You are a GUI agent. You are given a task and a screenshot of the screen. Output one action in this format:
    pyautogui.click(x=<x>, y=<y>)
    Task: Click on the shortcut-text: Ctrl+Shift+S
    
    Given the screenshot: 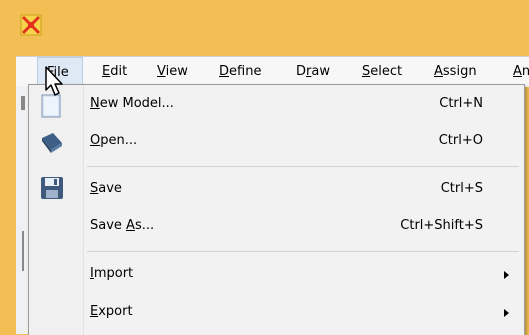 What is the action you would take?
    pyautogui.click(x=441, y=225)
    